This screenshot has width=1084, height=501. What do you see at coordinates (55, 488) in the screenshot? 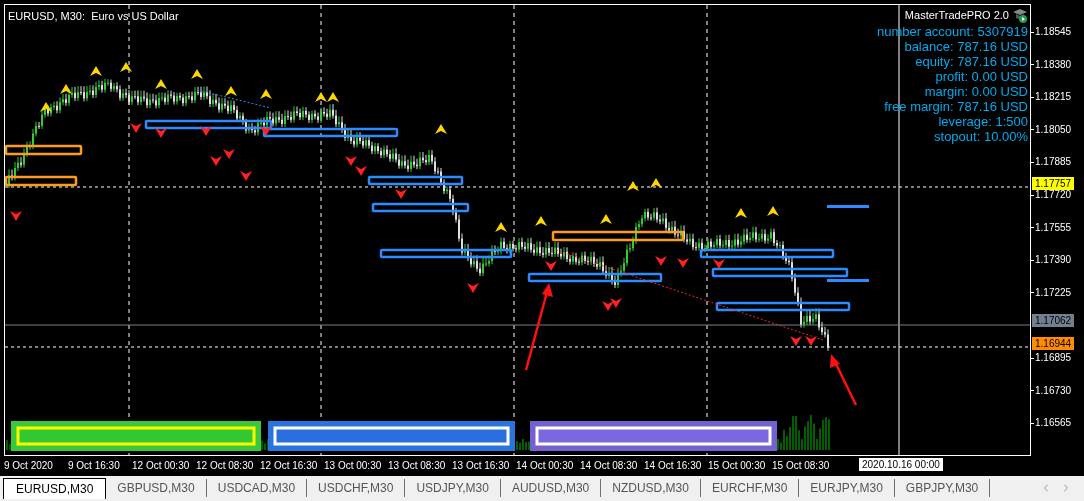
I see `chart-tab: EURUSD,M30` at bounding box center [55, 488].